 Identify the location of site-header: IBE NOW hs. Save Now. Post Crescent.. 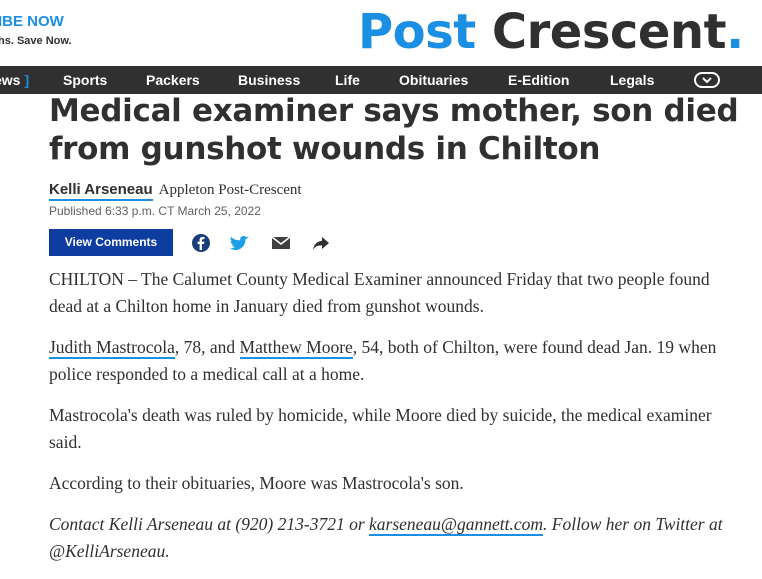
(381, 33).